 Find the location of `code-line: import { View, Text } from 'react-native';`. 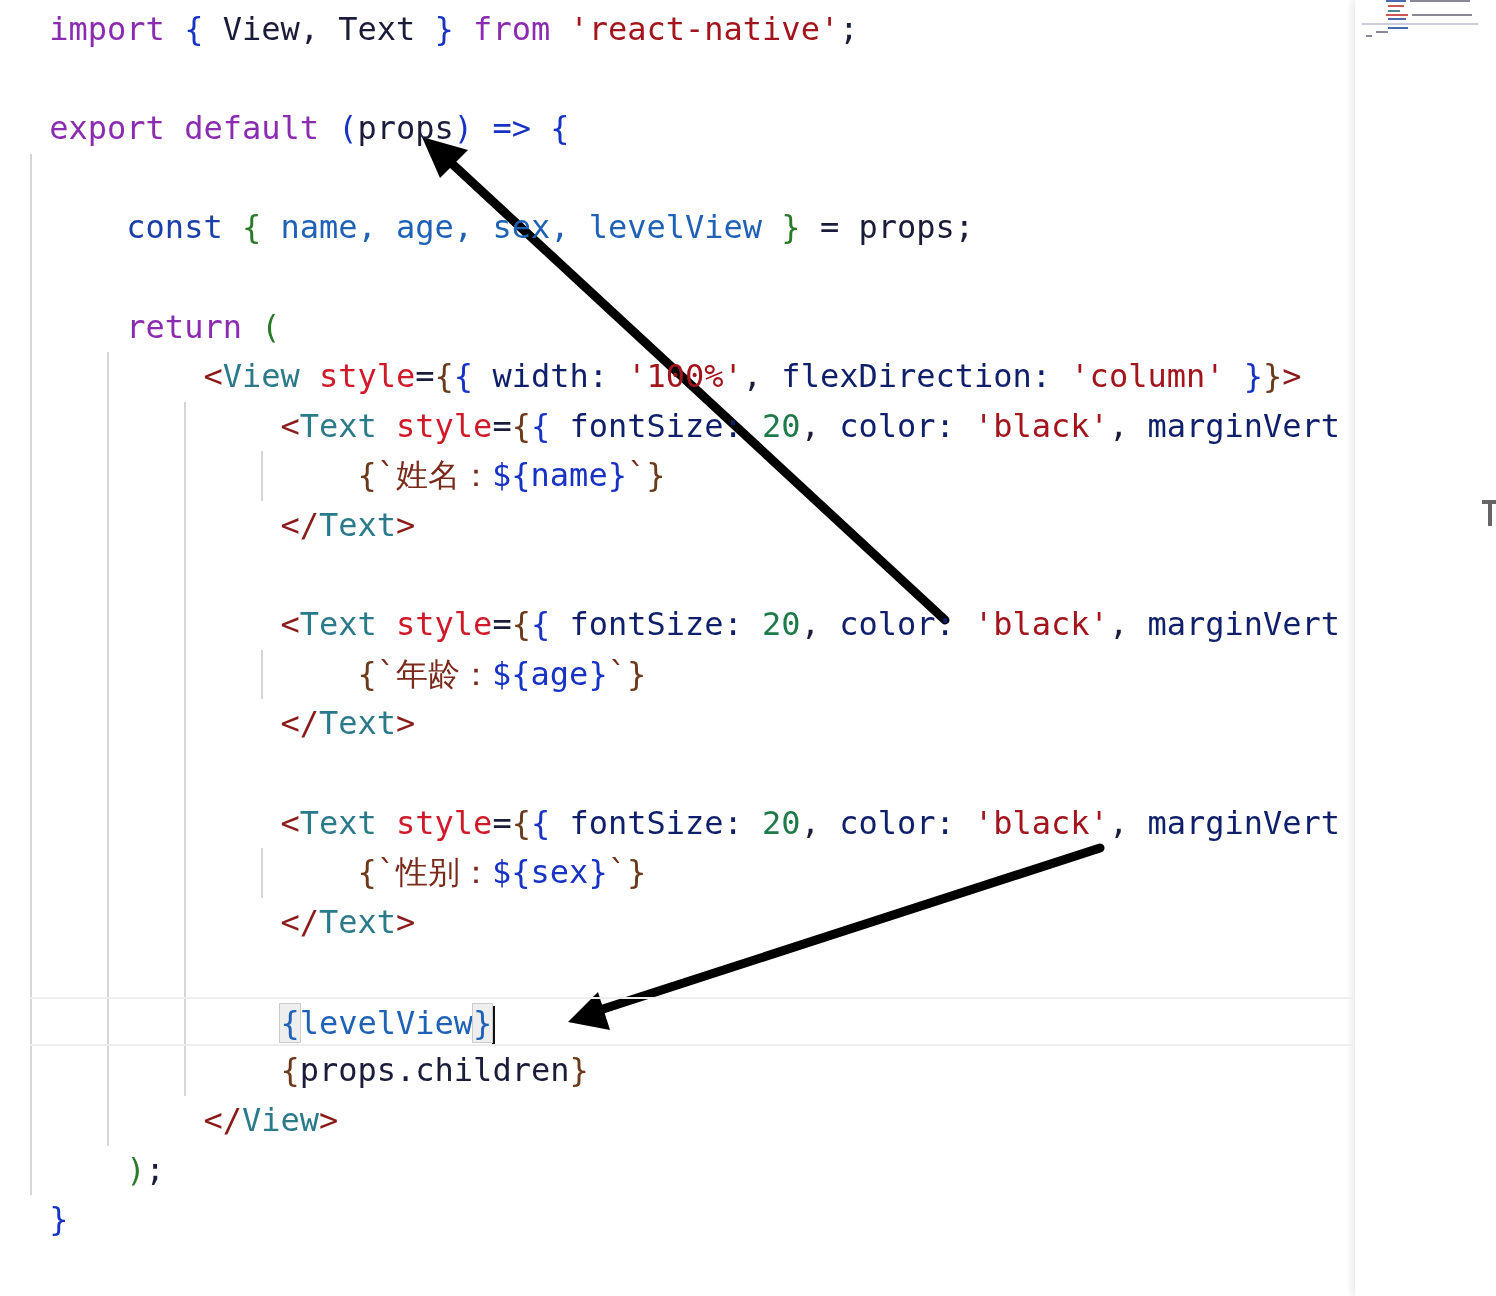

code-line: import { View, Text } from 'react-native'; is located at coordinates (454, 29).